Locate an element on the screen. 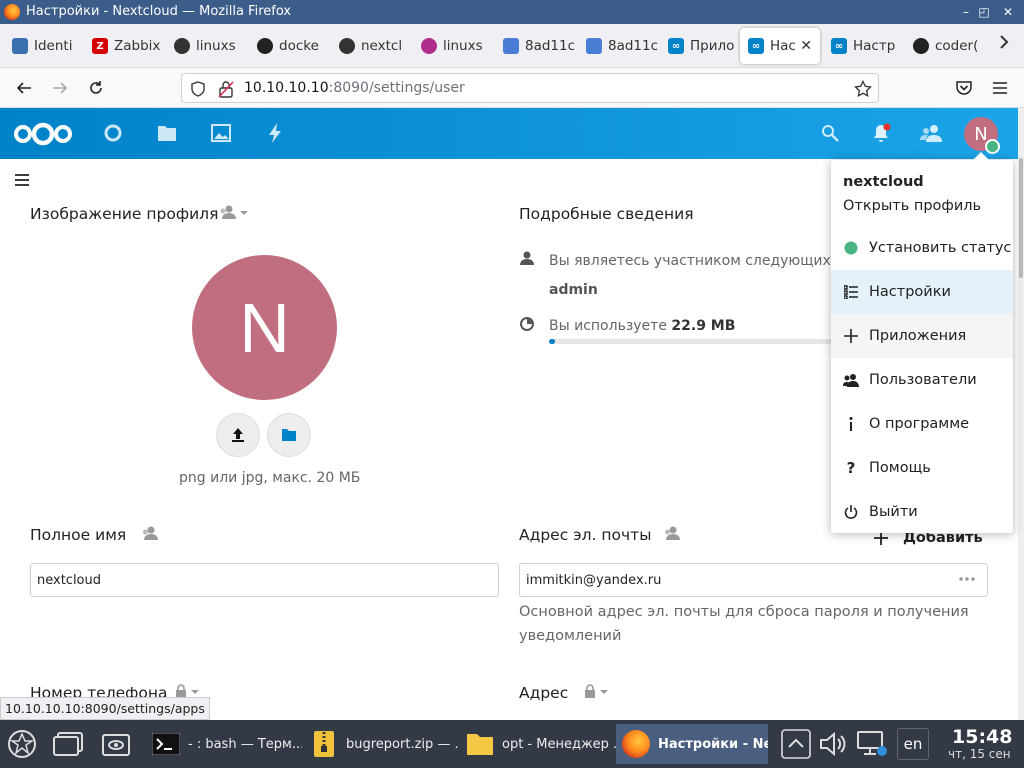 The height and width of the screenshot is (768, 1024). tab-linux-2: linuxs is located at coordinates (453, 46).